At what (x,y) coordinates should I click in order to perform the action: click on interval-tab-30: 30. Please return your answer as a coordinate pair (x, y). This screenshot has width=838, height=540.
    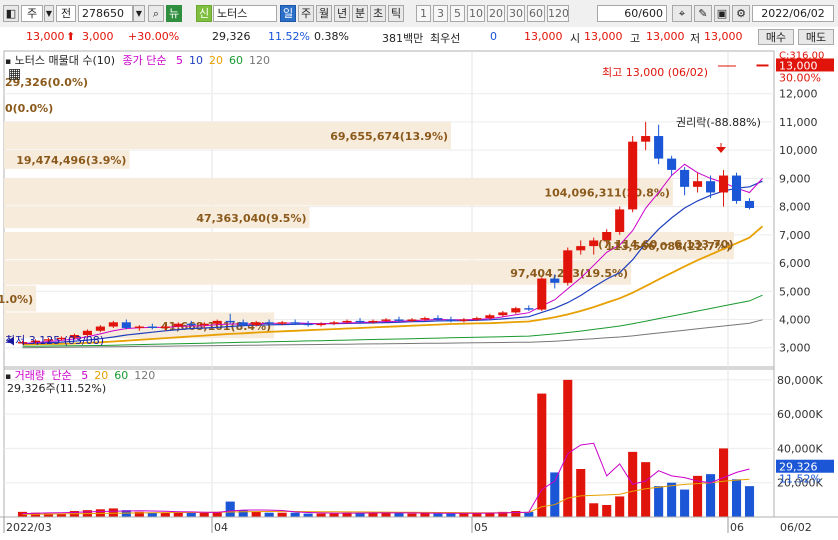
    Looking at the image, I should click on (516, 13).